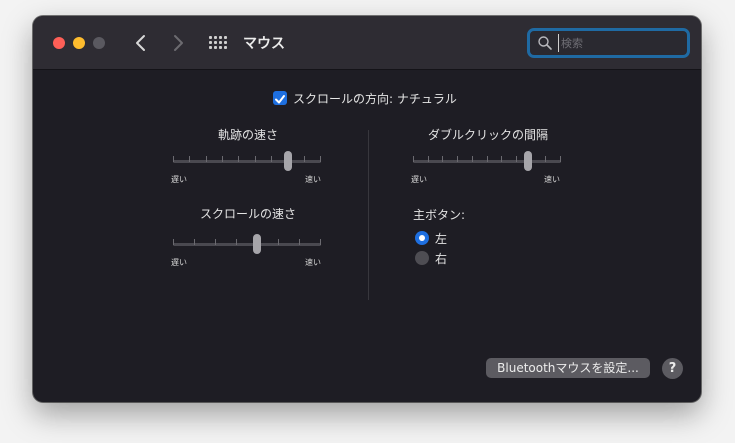 Image resolution: width=735 pixels, height=443 pixels. What do you see at coordinates (313, 262) in the screenshot?
I see `scroll-speed-max-label: 速い` at bounding box center [313, 262].